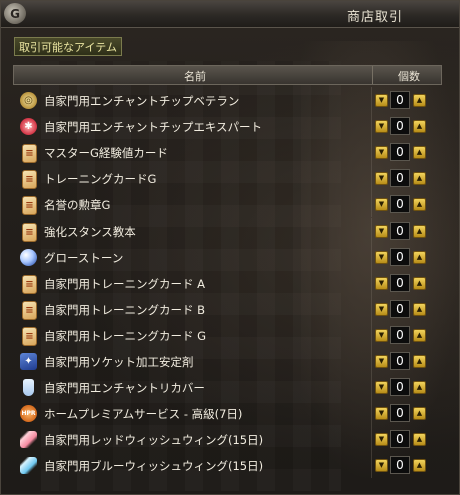 This screenshot has height=495, width=460. What do you see at coordinates (154, 466) in the screenshot?
I see `item-name: 自家門用ブルーウィッシュウィング(15日)` at bounding box center [154, 466].